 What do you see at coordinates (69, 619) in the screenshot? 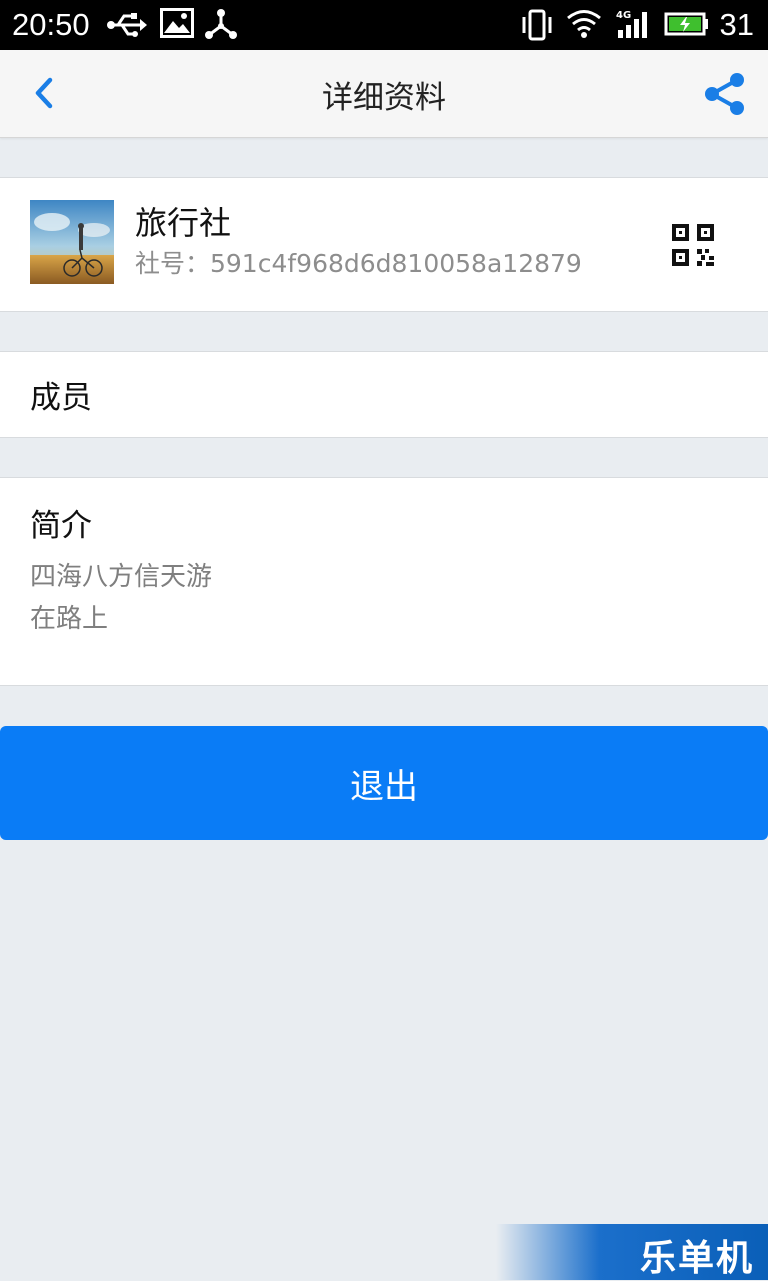
I see `intro-text-line: 在路上` at bounding box center [69, 619].